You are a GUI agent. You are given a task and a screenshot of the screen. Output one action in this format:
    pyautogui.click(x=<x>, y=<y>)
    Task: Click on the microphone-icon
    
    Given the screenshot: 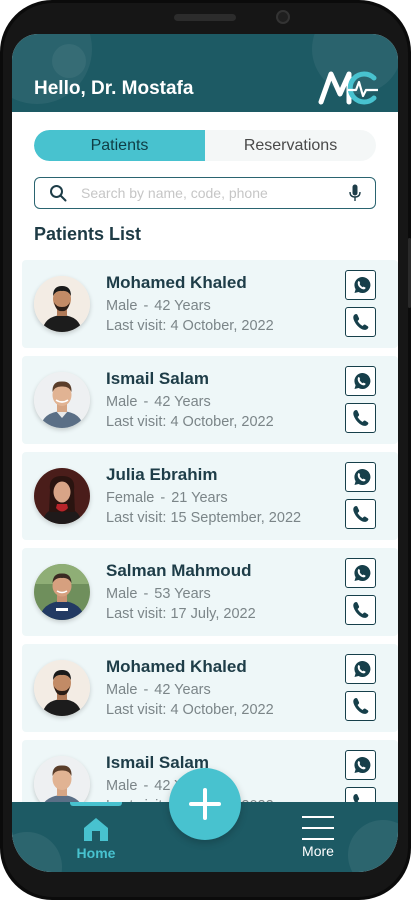 What is the action you would take?
    pyautogui.click(x=355, y=193)
    